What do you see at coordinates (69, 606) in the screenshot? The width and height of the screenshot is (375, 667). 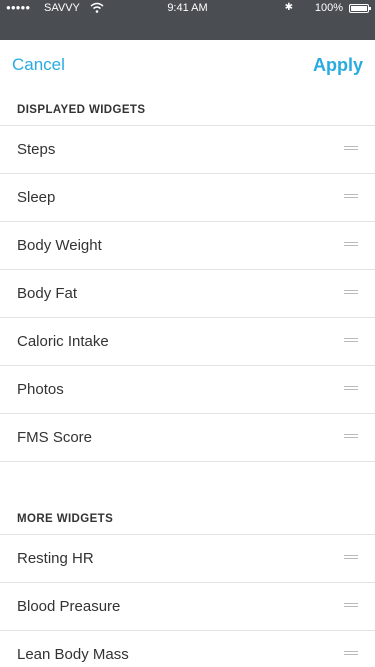 I see `list-item-label: Blood Preasure` at bounding box center [69, 606].